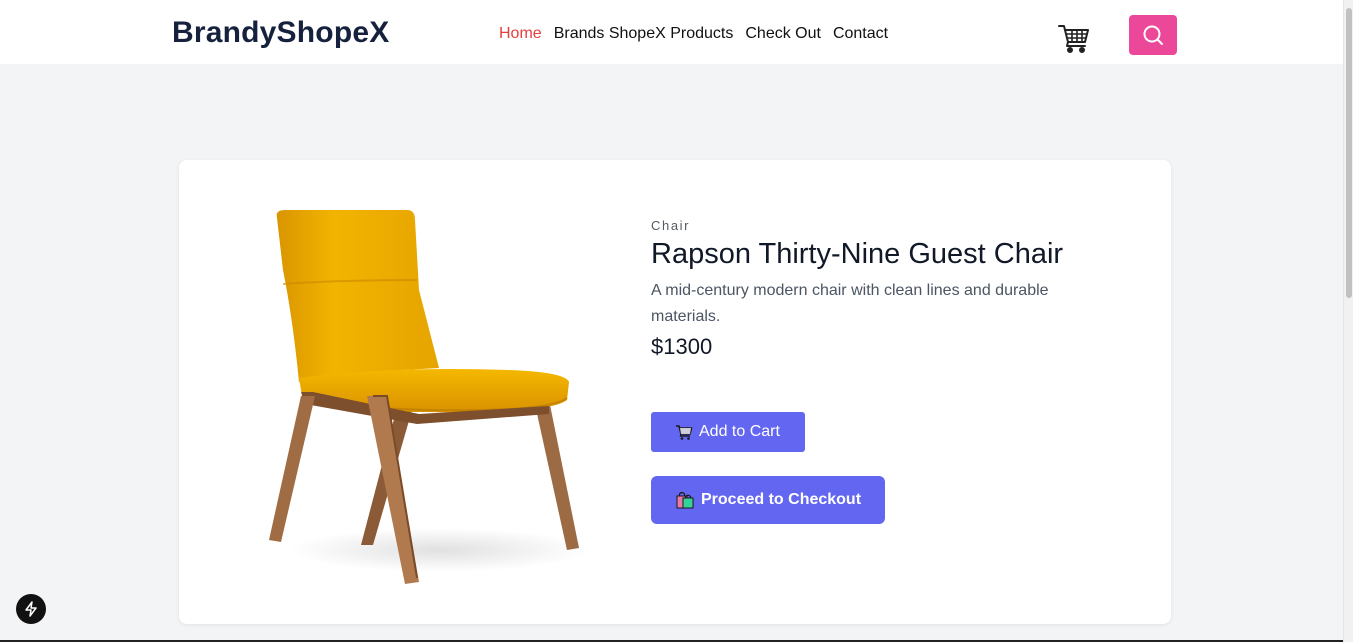 The height and width of the screenshot is (642, 1353). What do you see at coordinates (429, 397) in the screenshot?
I see `product-image` at bounding box center [429, 397].